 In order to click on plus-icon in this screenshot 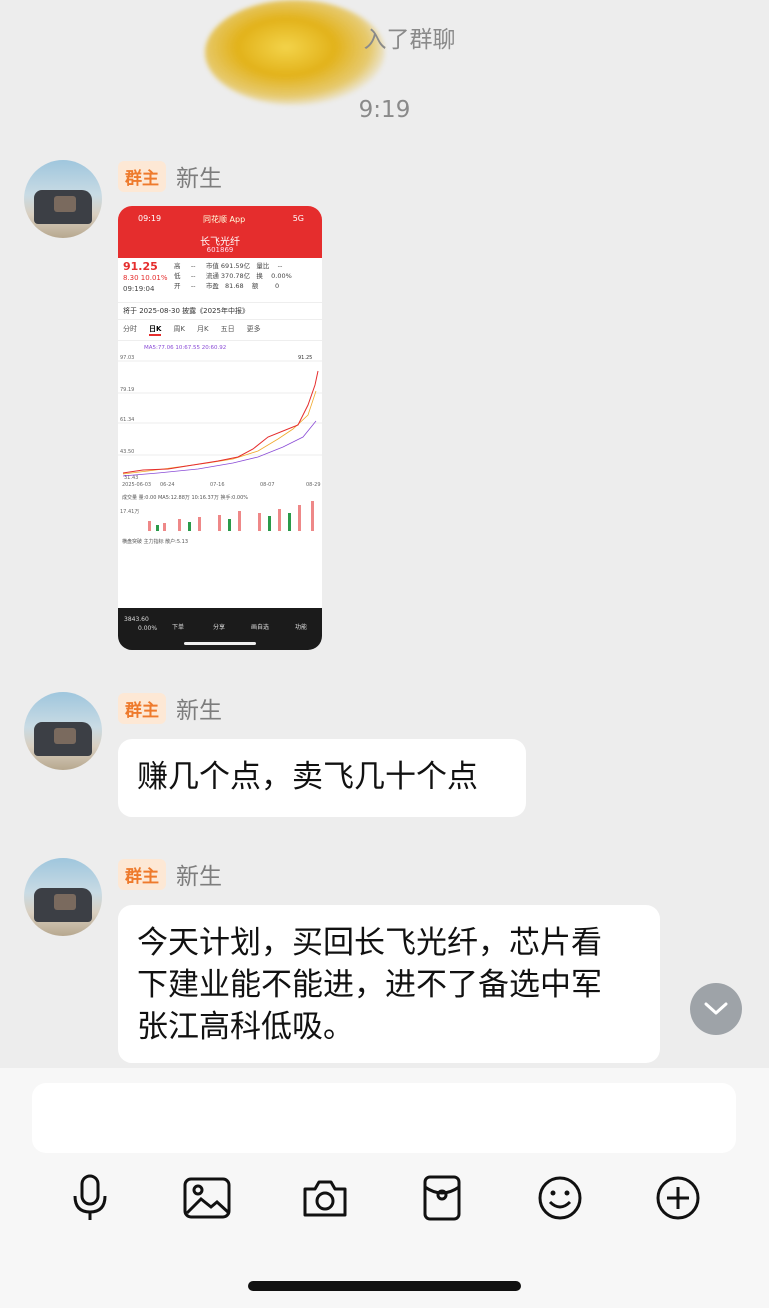, I will do `click(678, 1198)`.